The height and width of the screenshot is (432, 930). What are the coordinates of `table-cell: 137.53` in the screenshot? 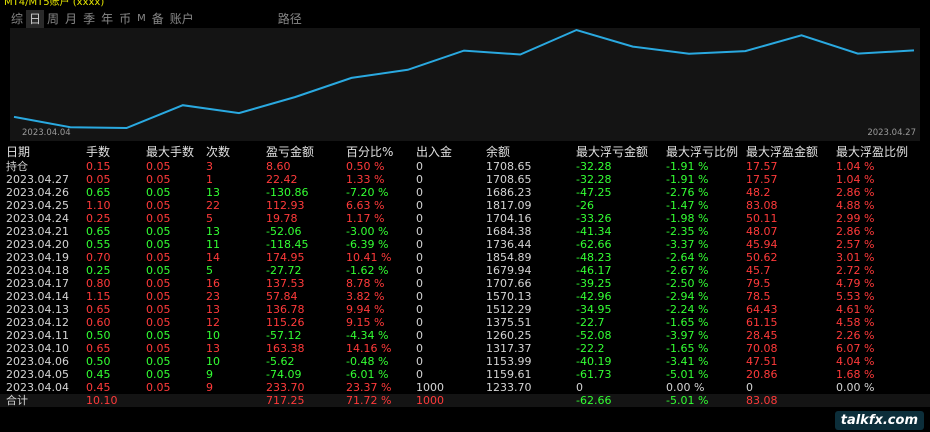 It's located at (285, 283).